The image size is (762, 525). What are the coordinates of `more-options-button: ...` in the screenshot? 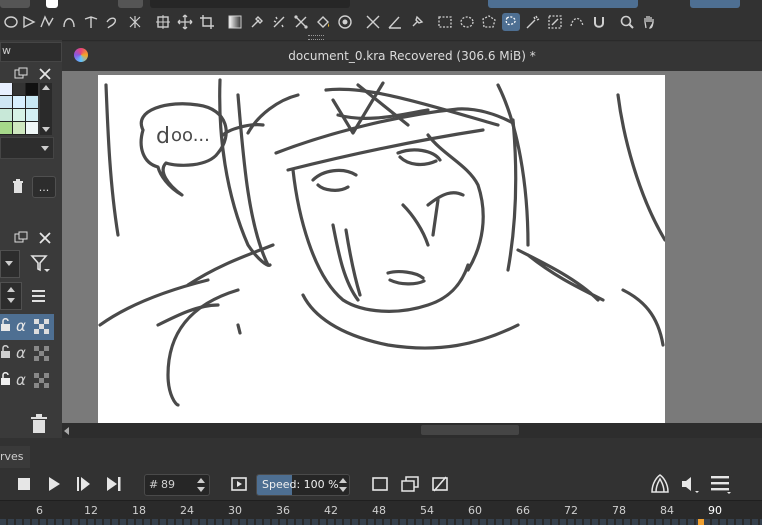 It's located at (44, 187).